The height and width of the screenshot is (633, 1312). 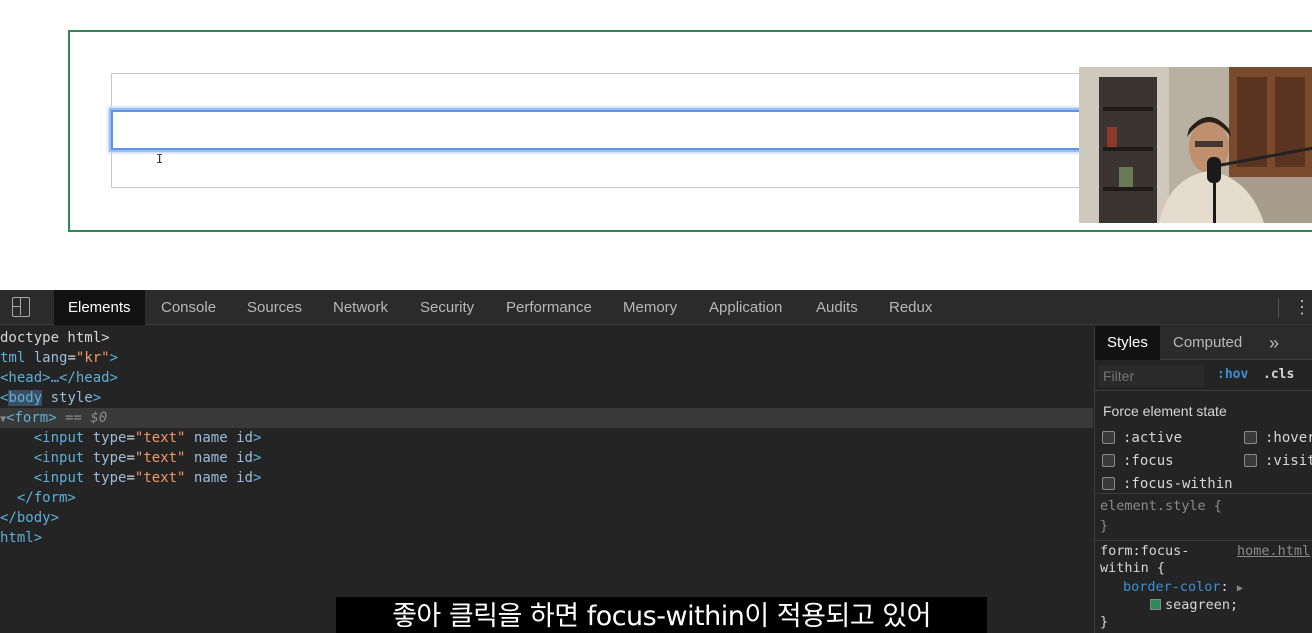 I want to click on tab-elements: Elements, so click(x=99, y=307).